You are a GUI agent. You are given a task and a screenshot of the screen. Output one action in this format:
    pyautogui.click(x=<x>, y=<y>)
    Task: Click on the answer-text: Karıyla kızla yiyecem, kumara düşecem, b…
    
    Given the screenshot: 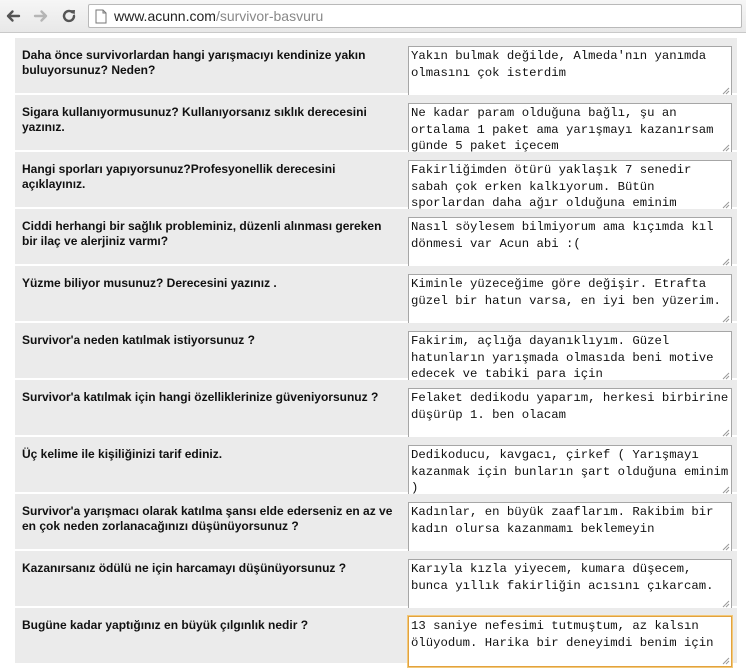 What is the action you would take?
    pyautogui.click(x=562, y=577)
    